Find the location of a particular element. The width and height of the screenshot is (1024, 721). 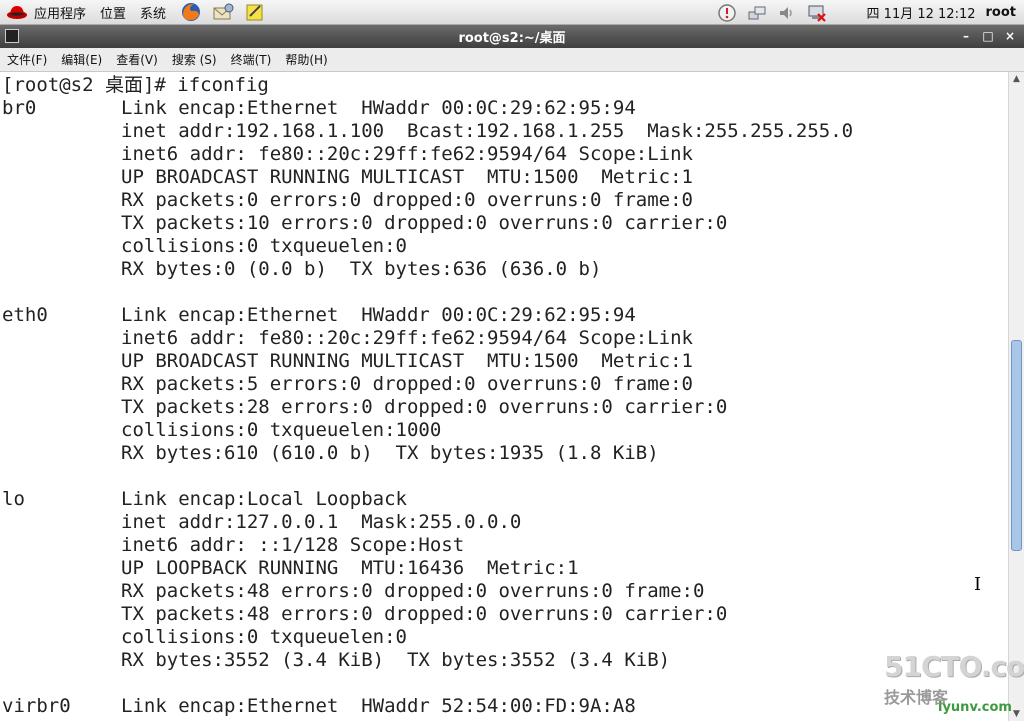

menubar: 文件(F) 编辑(E) 查看(V) 搜索 (S) 终端(T) 帮助(H) is located at coordinates (512, 60).